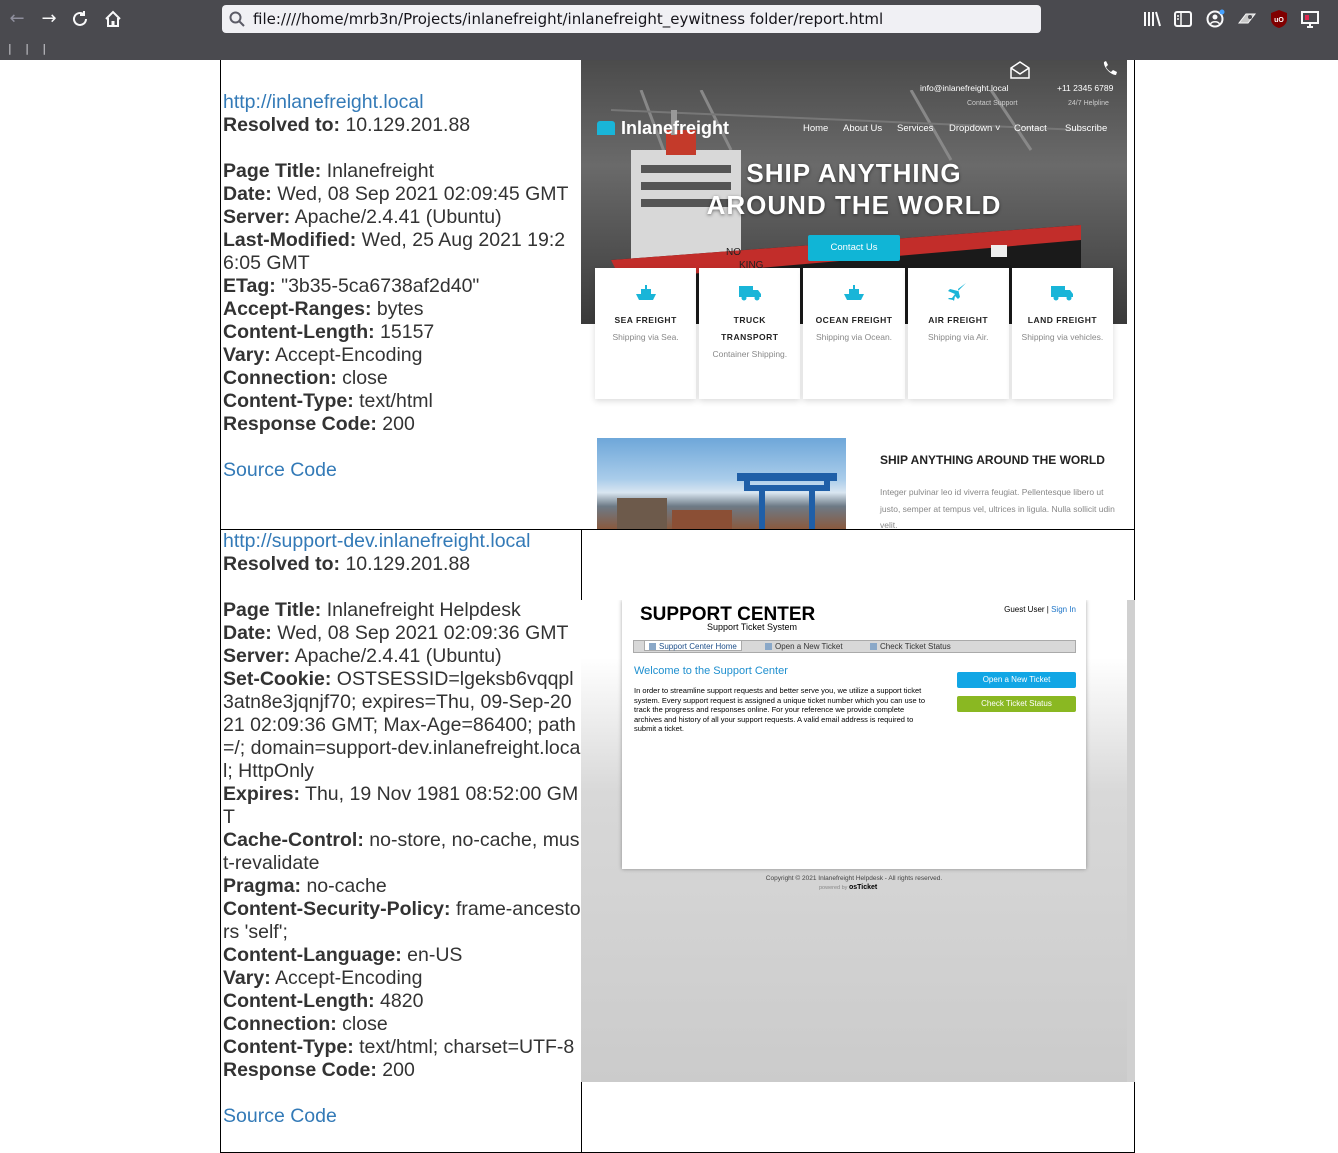 Image resolution: width=1338 pixels, height=1153 pixels. What do you see at coordinates (467, 1047) in the screenshot?
I see `header-value: text/html; charset=UTF-8` at bounding box center [467, 1047].